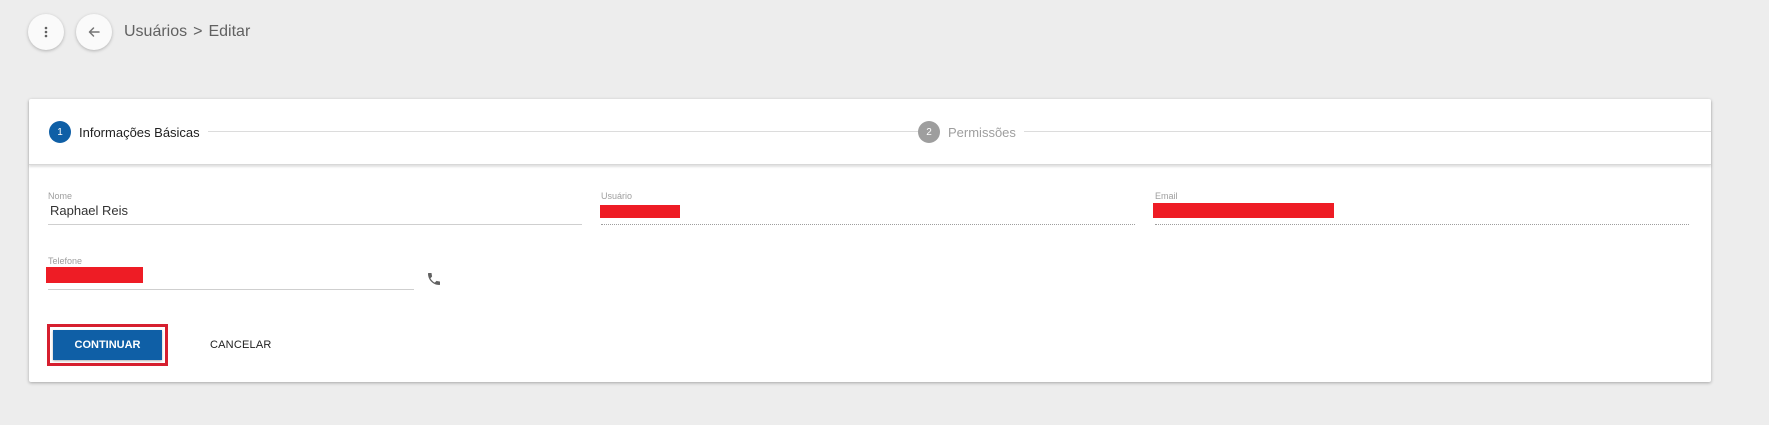 The height and width of the screenshot is (425, 1769). Describe the element at coordinates (1243, 210) in the screenshot. I see `email-redaction` at that location.